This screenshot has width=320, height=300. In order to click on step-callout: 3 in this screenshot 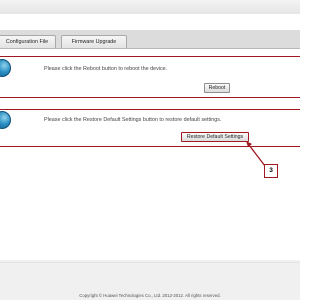, I will do `click(271, 171)`.